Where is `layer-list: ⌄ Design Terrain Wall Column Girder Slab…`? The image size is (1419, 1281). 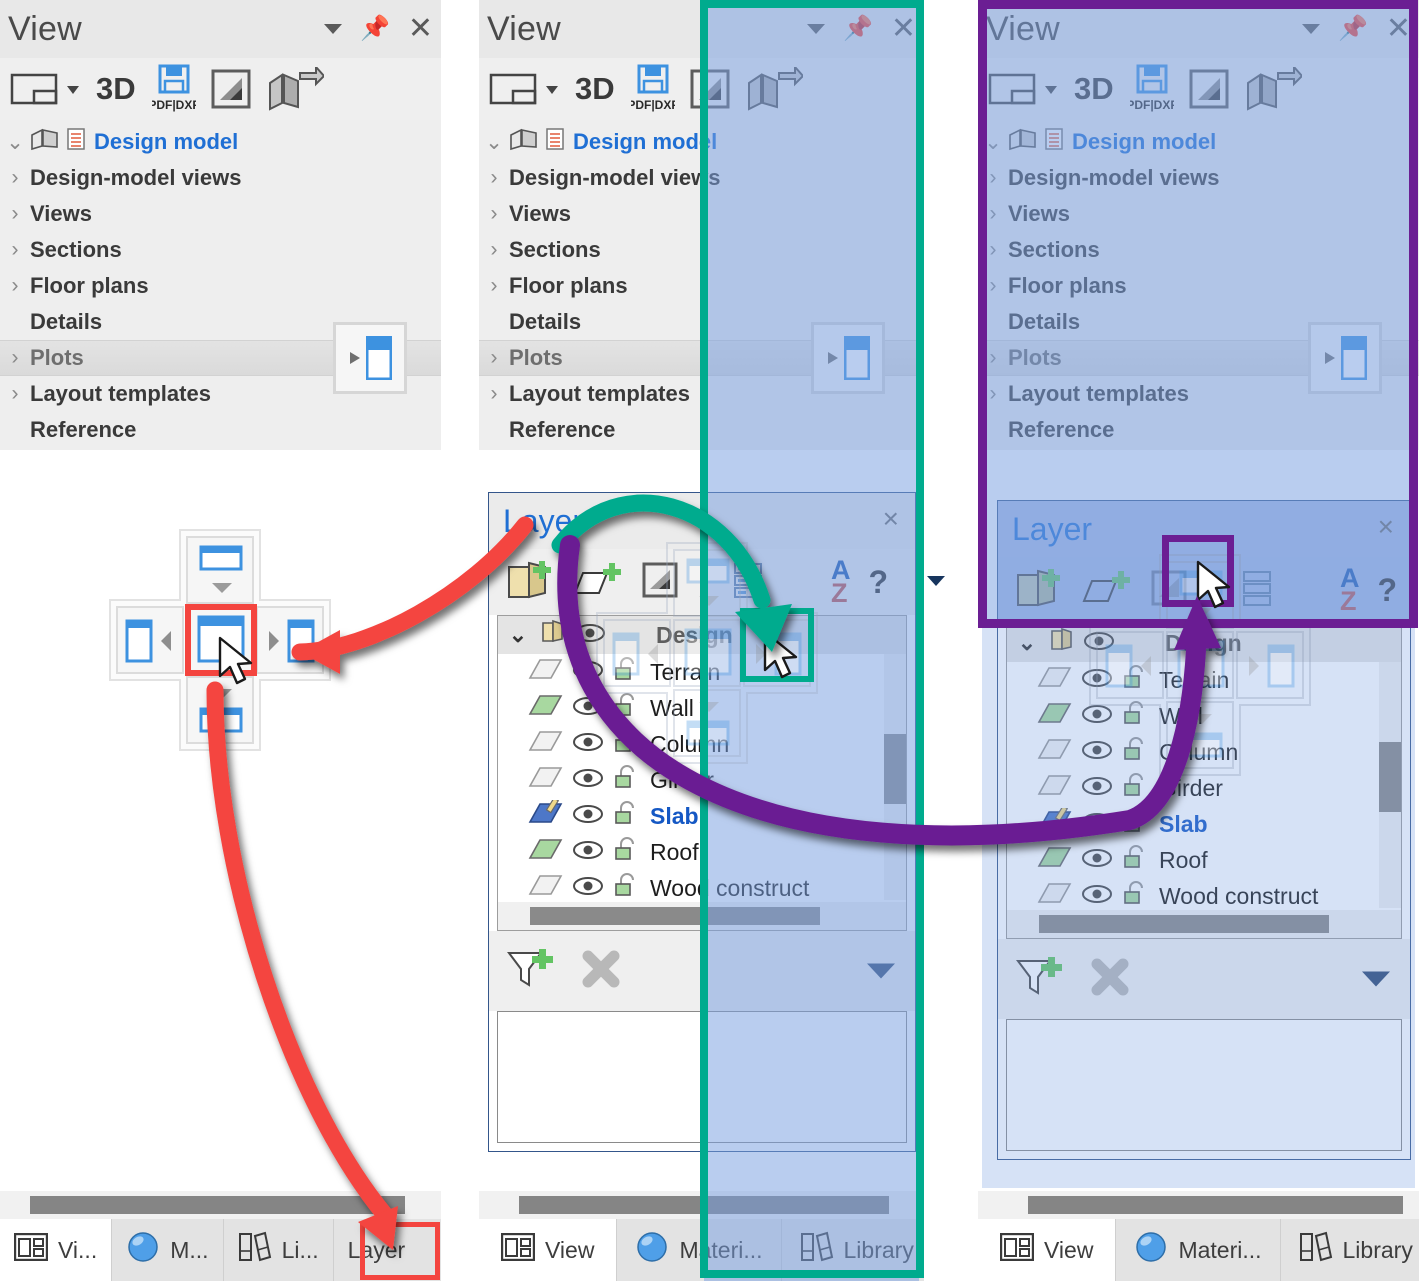
layer-list: ⌄ Design Terrain Wall Column Girder Slab… is located at coordinates (702, 773).